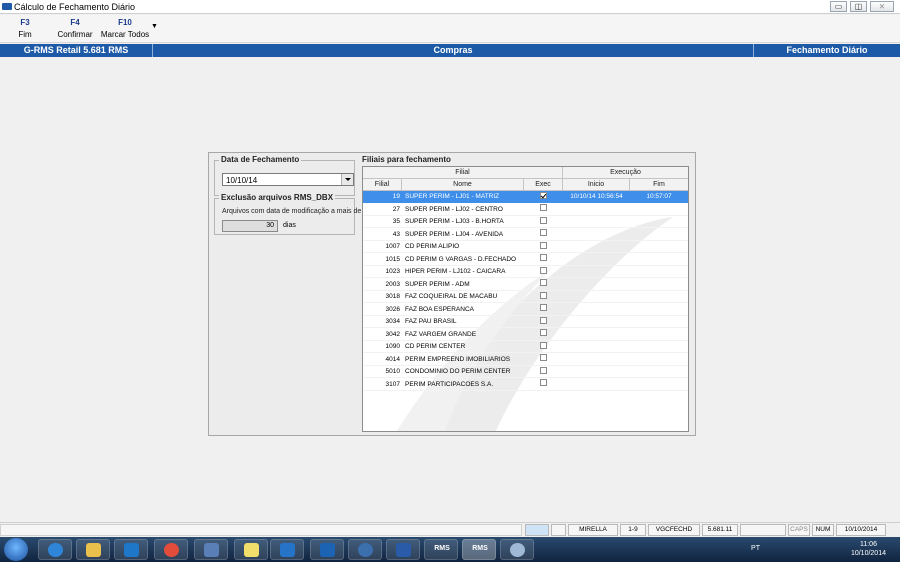 The image size is (900, 562). What do you see at coordinates (659, 185) in the screenshot?
I see `col-header-fim: Fim` at bounding box center [659, 185].